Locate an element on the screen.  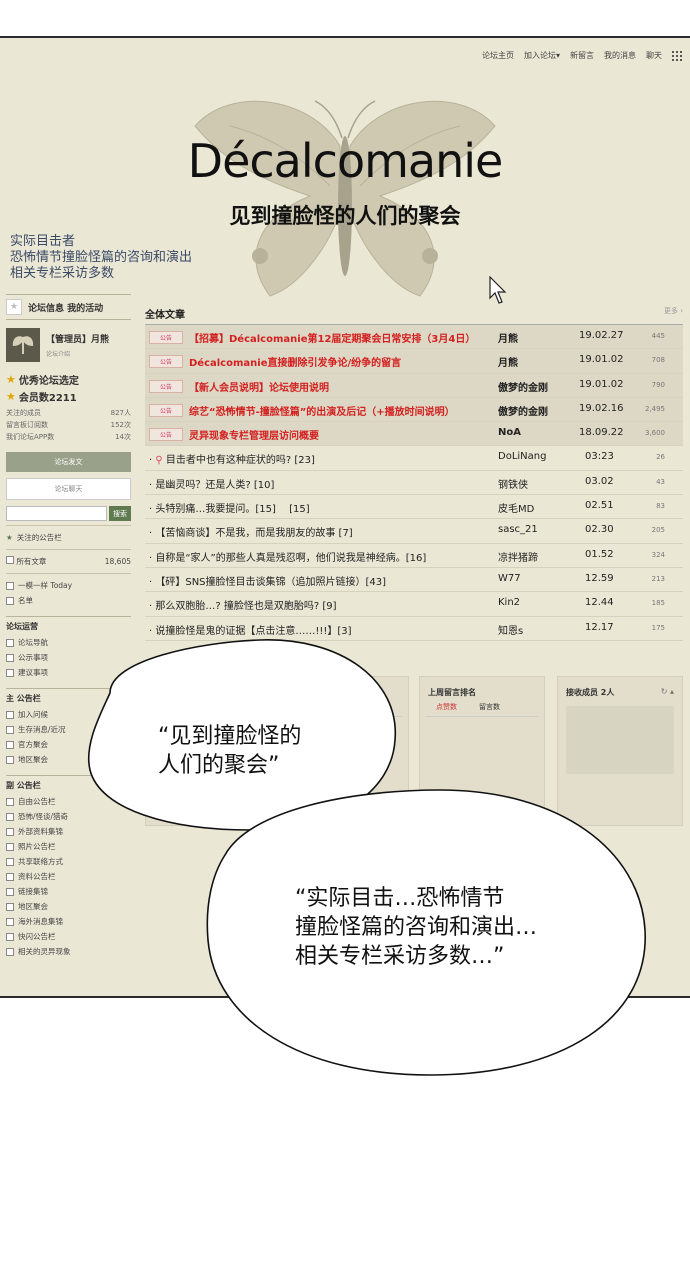
bubble-1-text: “见到撞脸怪的 人们的聚会” is located at coordinates (230, 751).